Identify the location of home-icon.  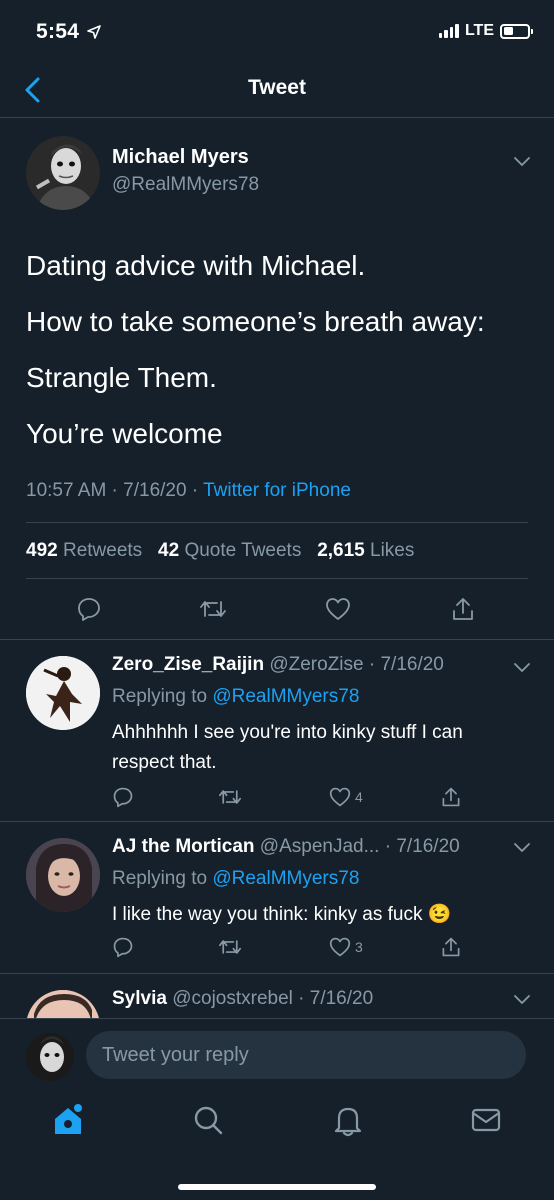
(68, 1120).